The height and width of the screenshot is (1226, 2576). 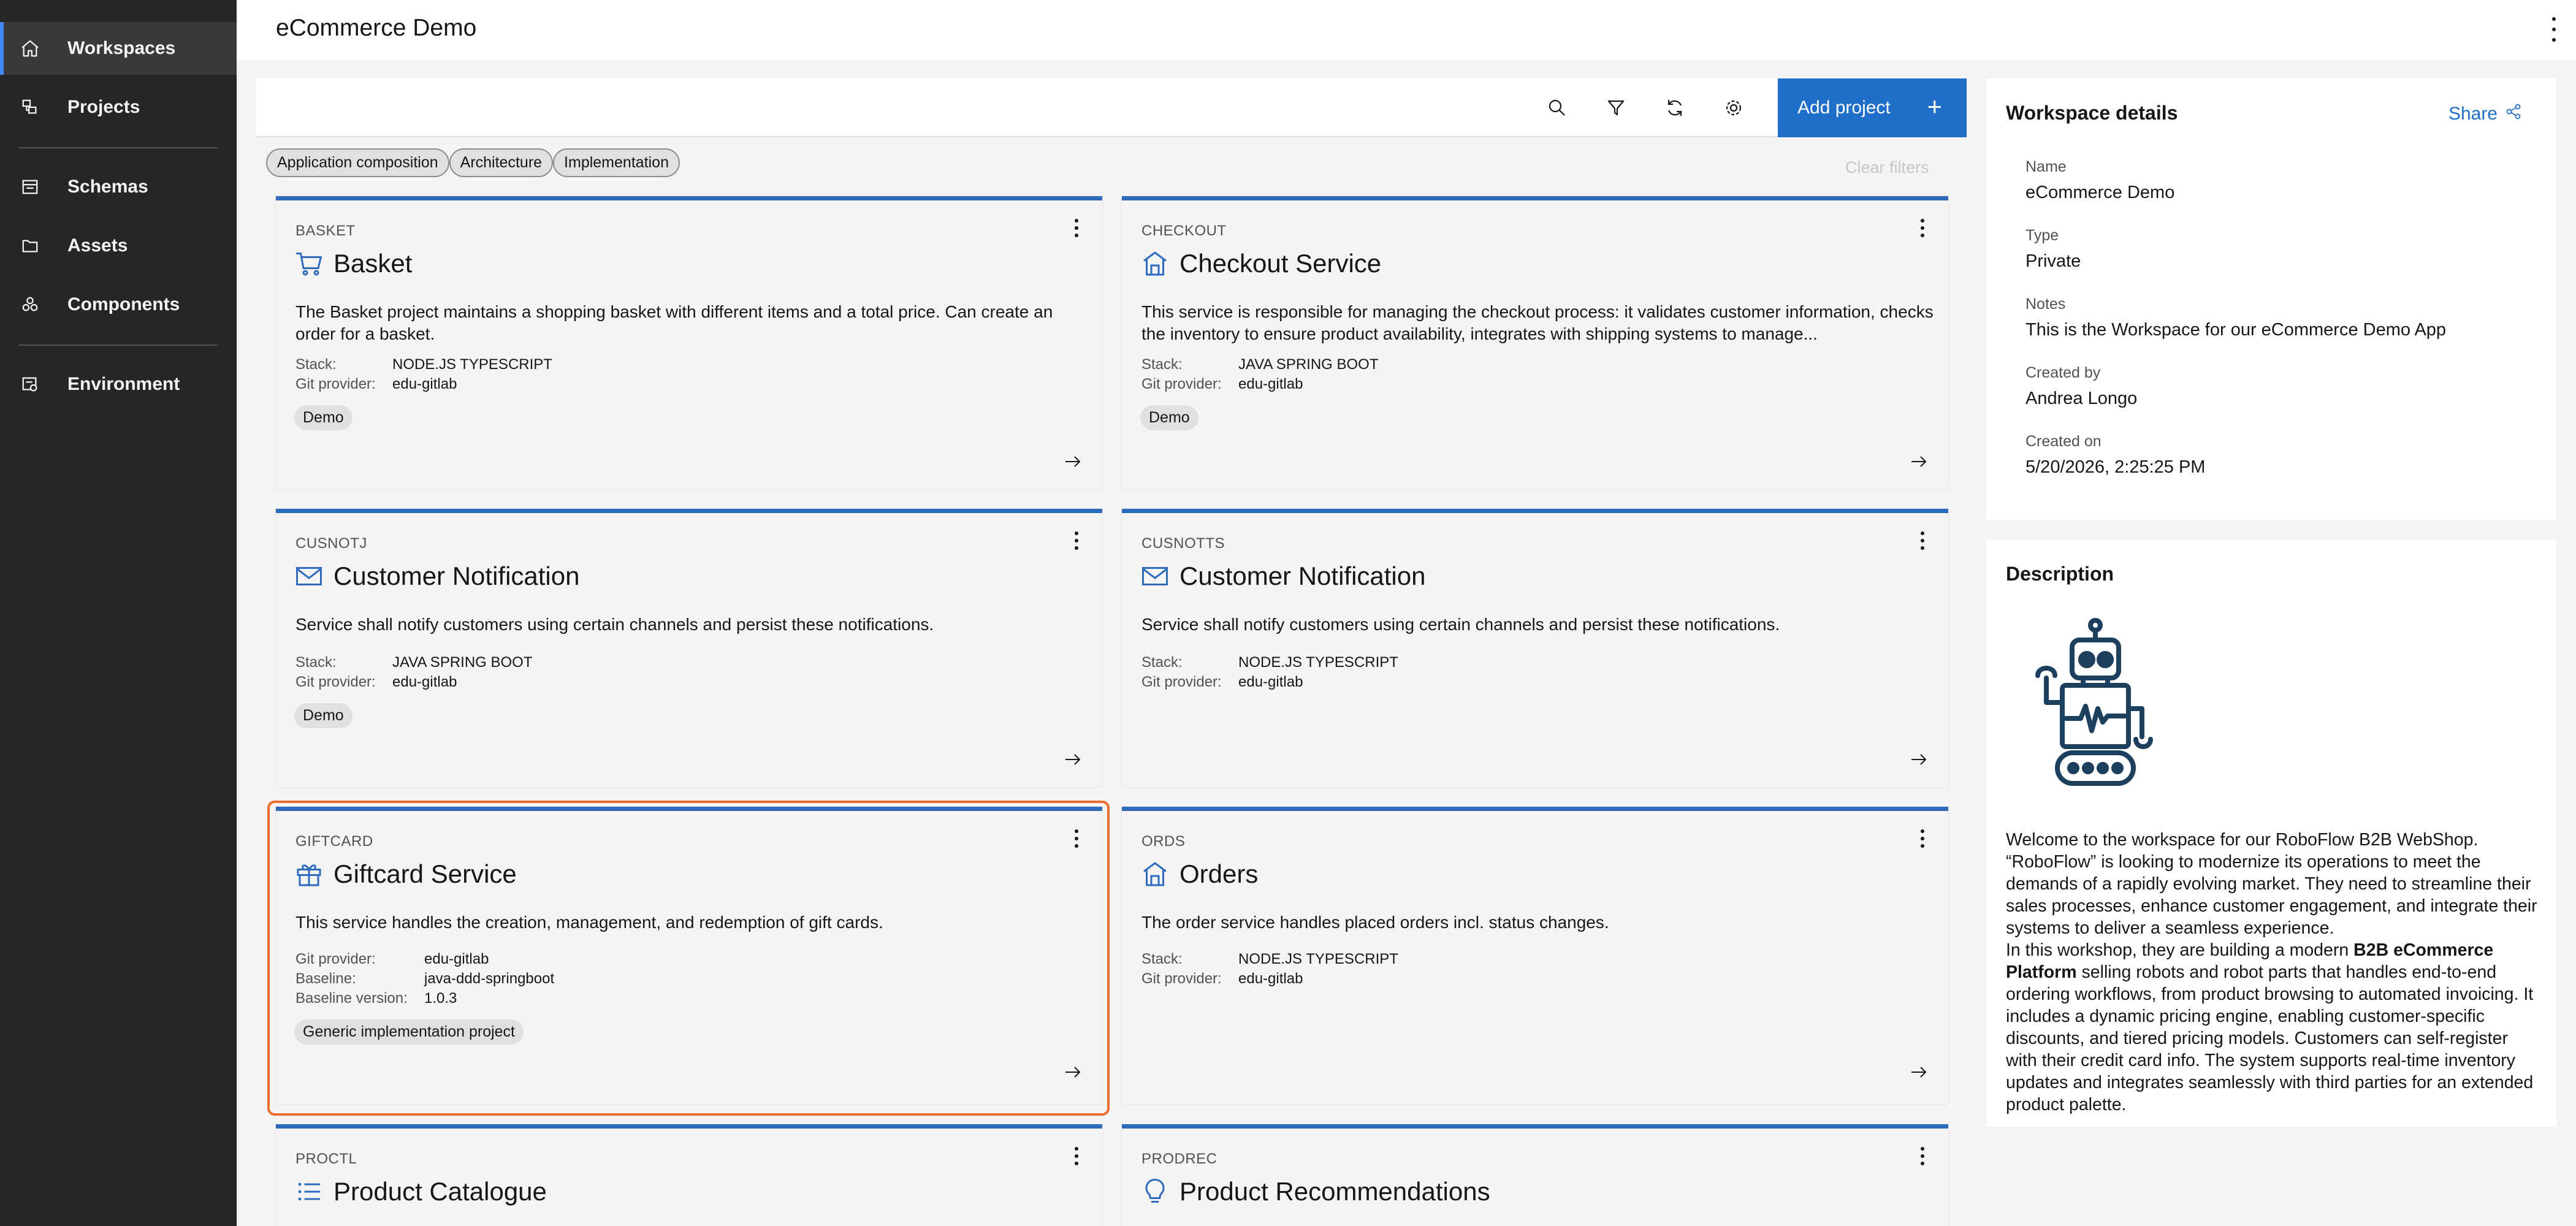 I want to click on sidebar-item-assets: Assets, so click(x=118, y=246).